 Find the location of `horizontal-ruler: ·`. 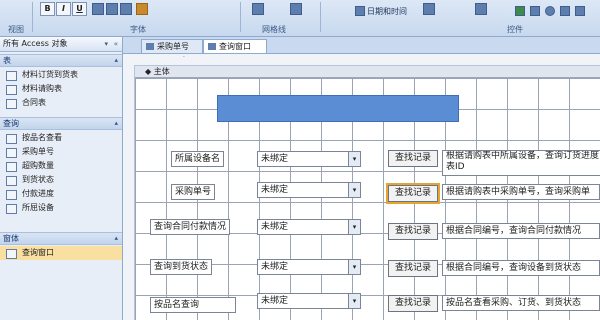

horizontal-ruler: · is located at coordinates (361, 60).